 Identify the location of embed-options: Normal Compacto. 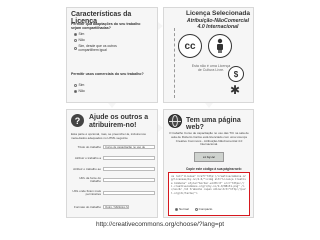
(193, 209).